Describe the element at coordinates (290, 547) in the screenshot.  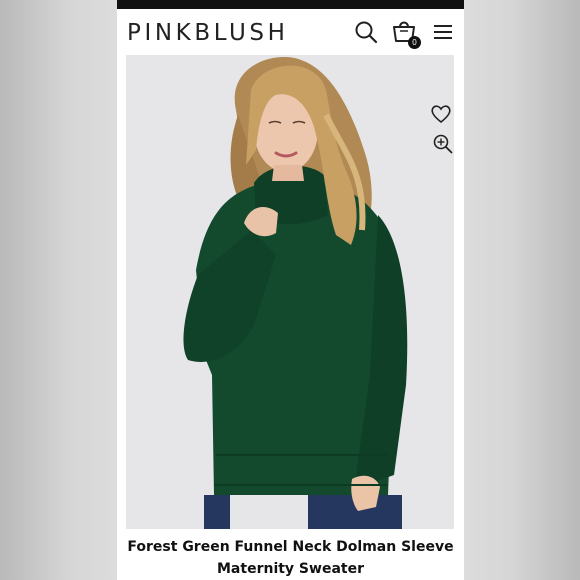
I see `product-title-line-1: Forest Green Funnel Neck Dolman Sleeve` at that location.